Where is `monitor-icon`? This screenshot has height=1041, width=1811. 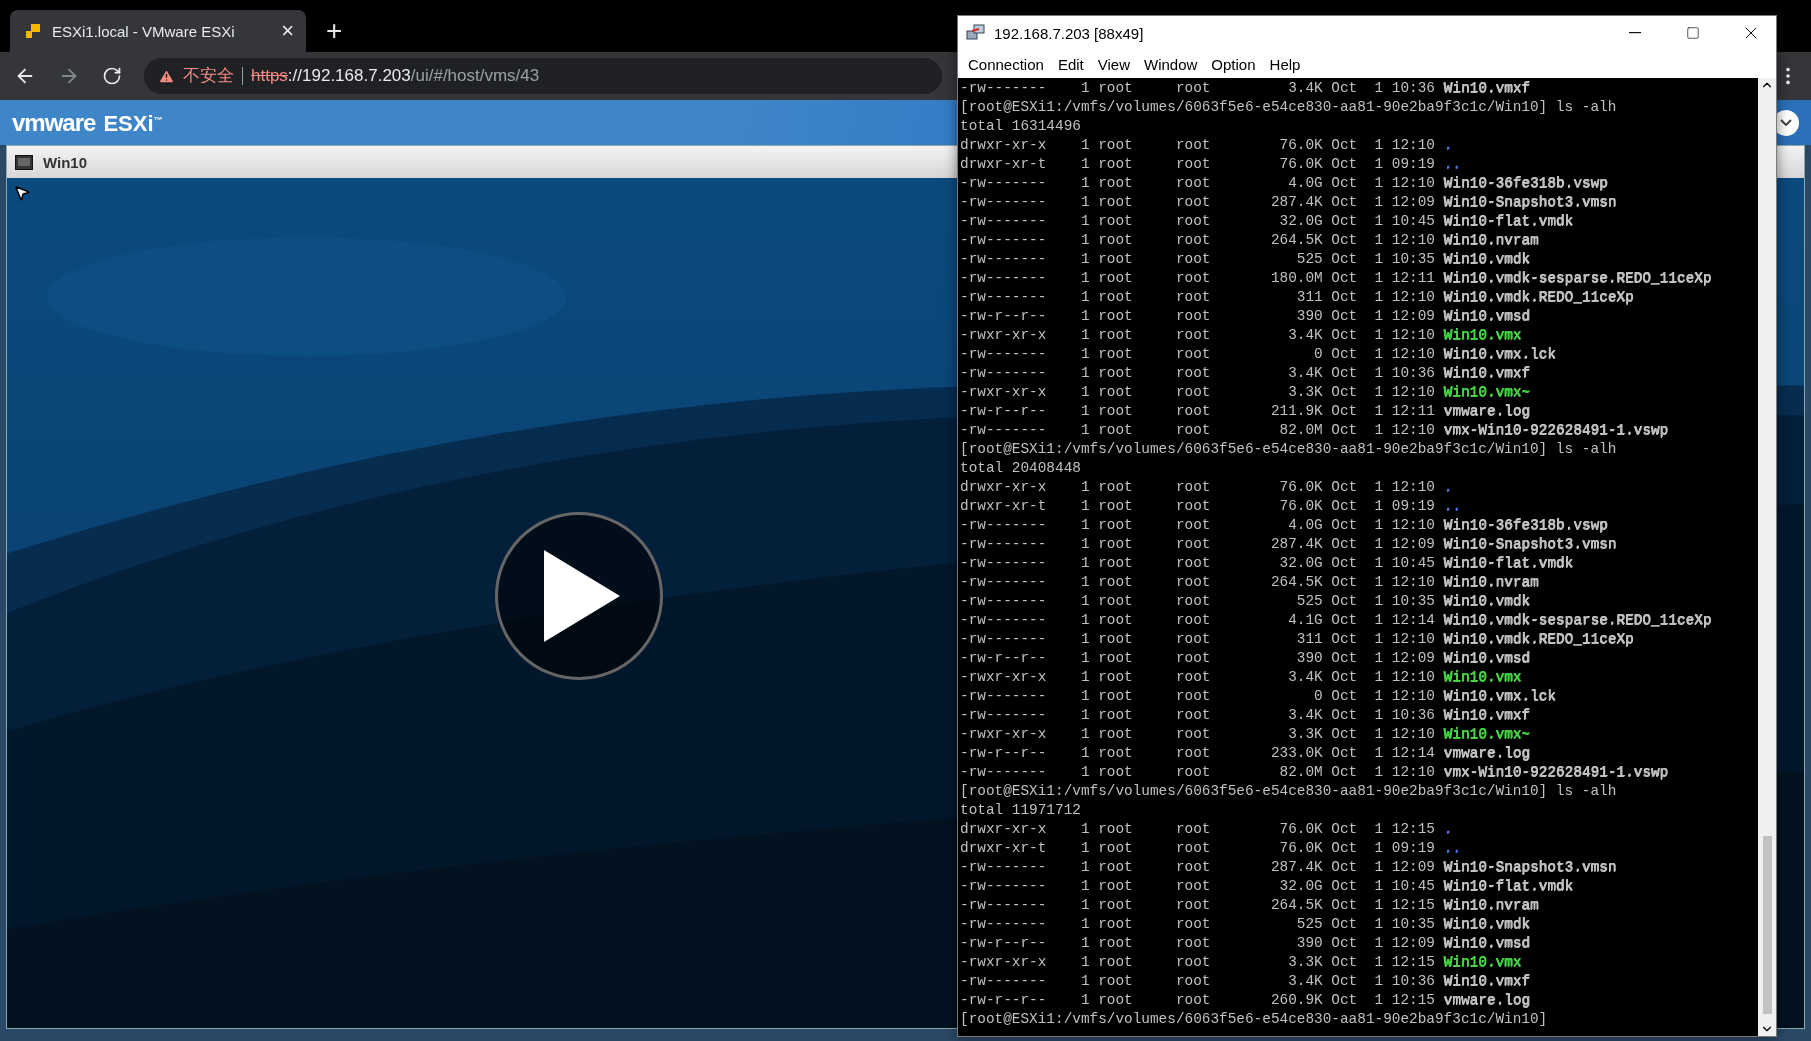
monitor-icon is located at coordinates (24, 162).